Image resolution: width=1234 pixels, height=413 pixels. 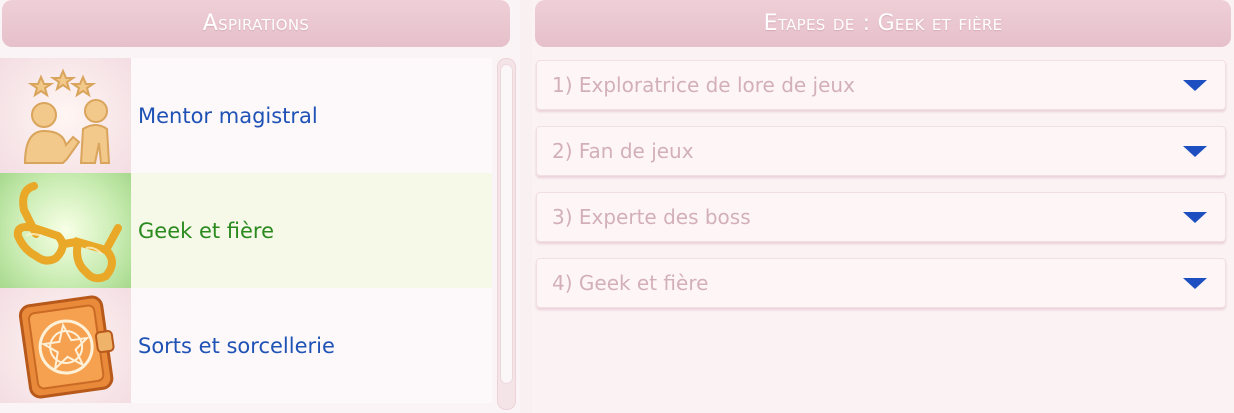 I want to click on aspiration-item-geek: Geek et fière, so click(x=246, y=230).